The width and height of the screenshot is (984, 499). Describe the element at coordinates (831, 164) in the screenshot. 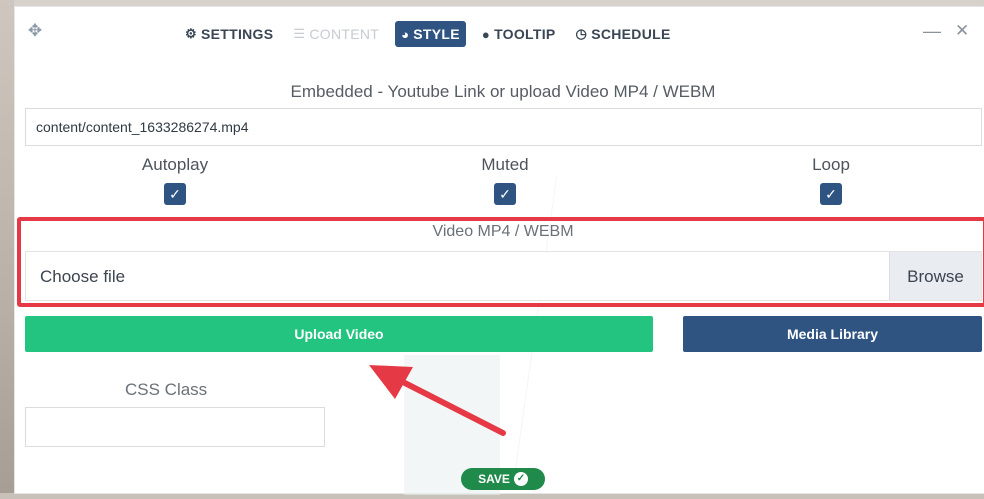

I see `loop-label: Loop` at that location.